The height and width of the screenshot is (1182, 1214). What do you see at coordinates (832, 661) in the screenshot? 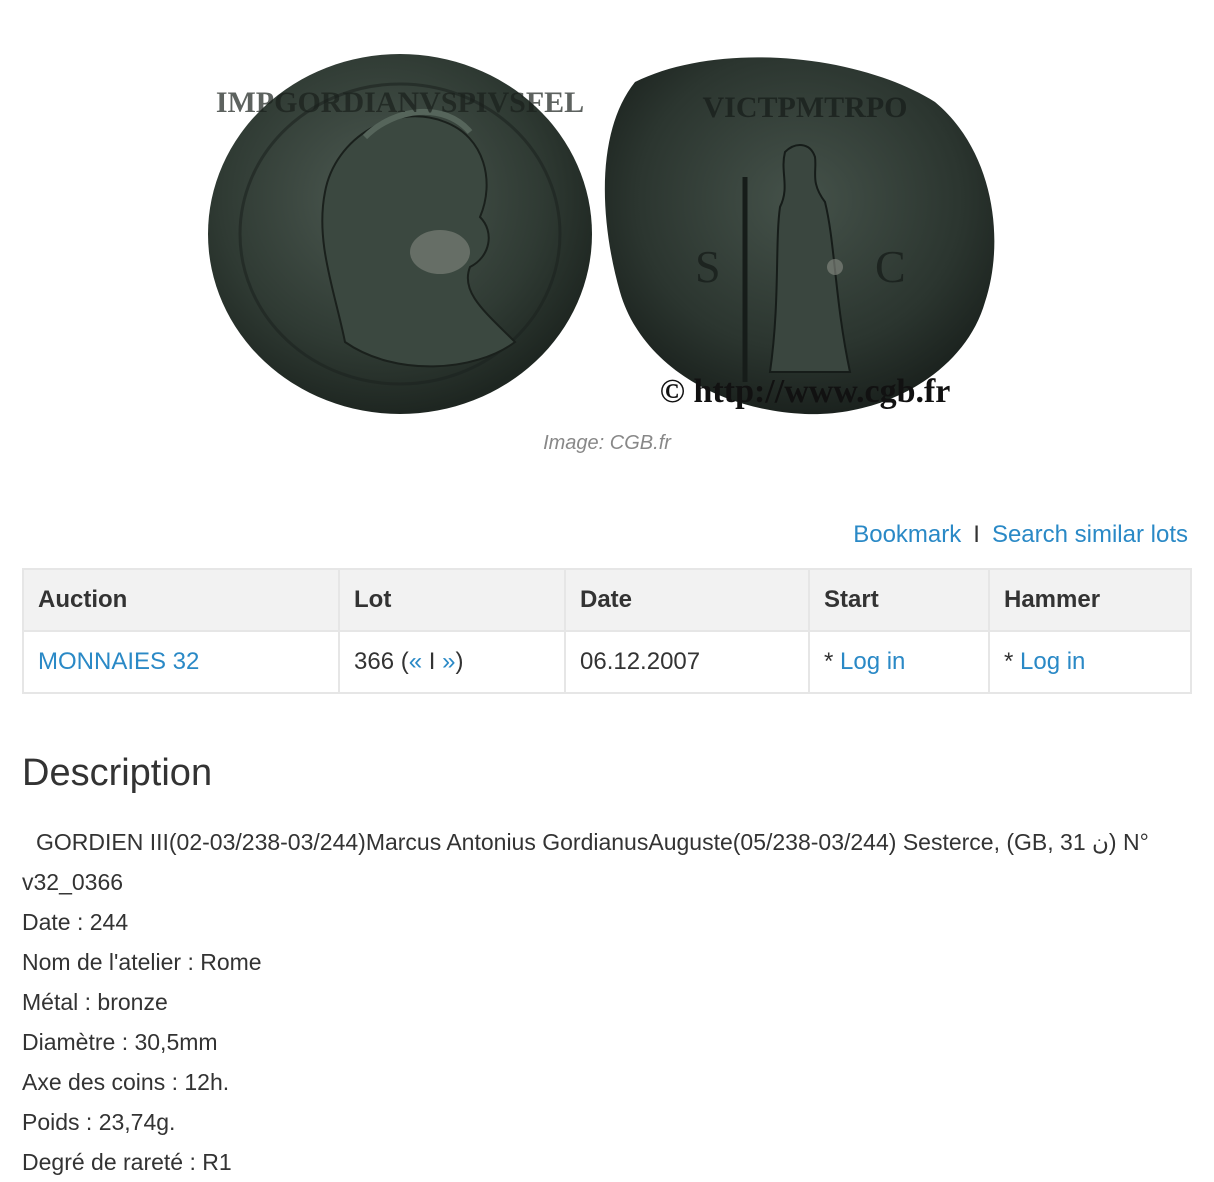
I see `start-prefix: *` at bounding box center [832, 661].